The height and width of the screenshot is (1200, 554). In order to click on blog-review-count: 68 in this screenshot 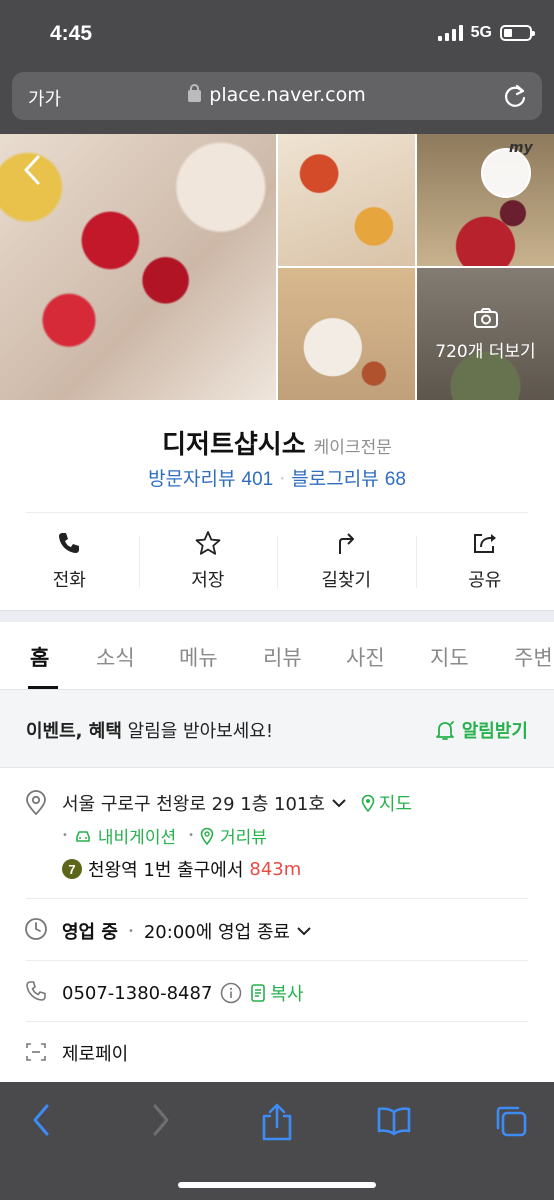, I will do `click(395, 479)`.